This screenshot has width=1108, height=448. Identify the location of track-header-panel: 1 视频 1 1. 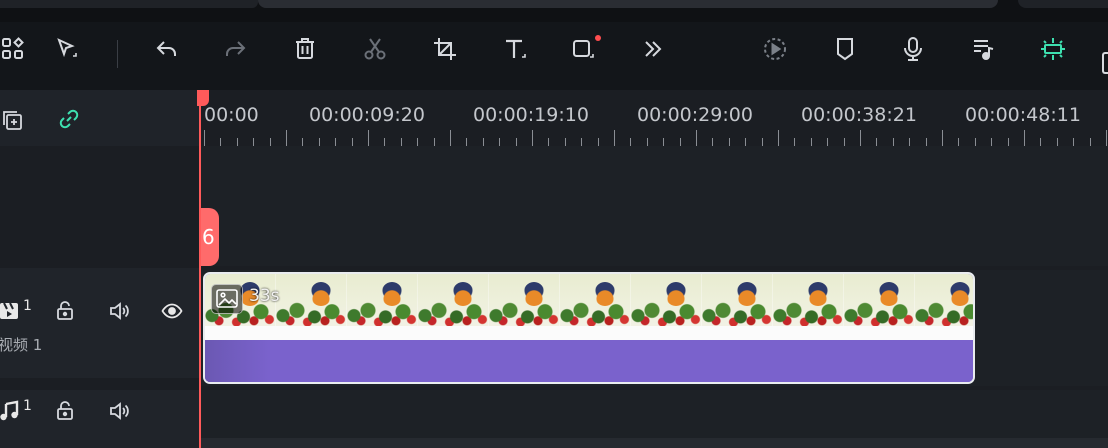
(100, 269).